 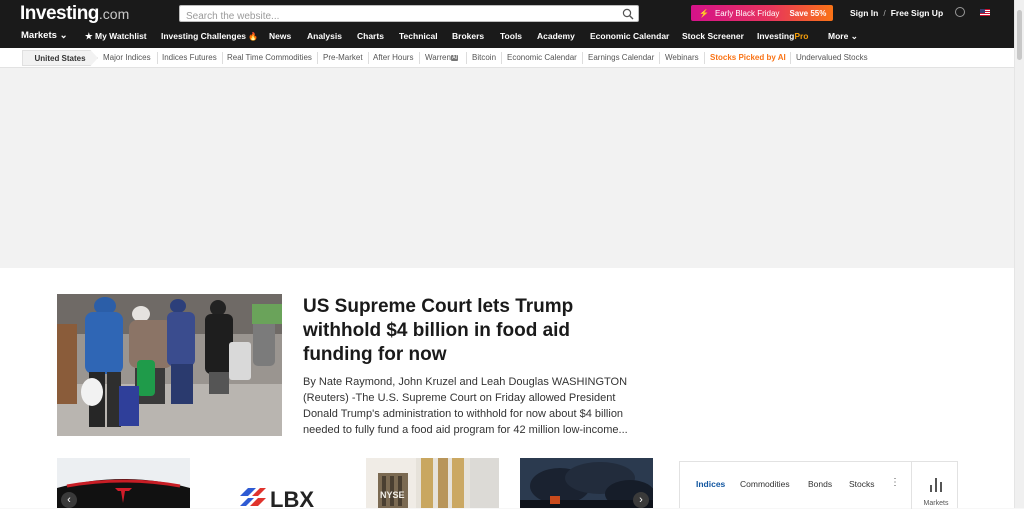 What do you see at coordinates (629, 36) in the screenshot?
I see `nav-economic-calendar: Economic Calendar` at bounding box center [629, 36].